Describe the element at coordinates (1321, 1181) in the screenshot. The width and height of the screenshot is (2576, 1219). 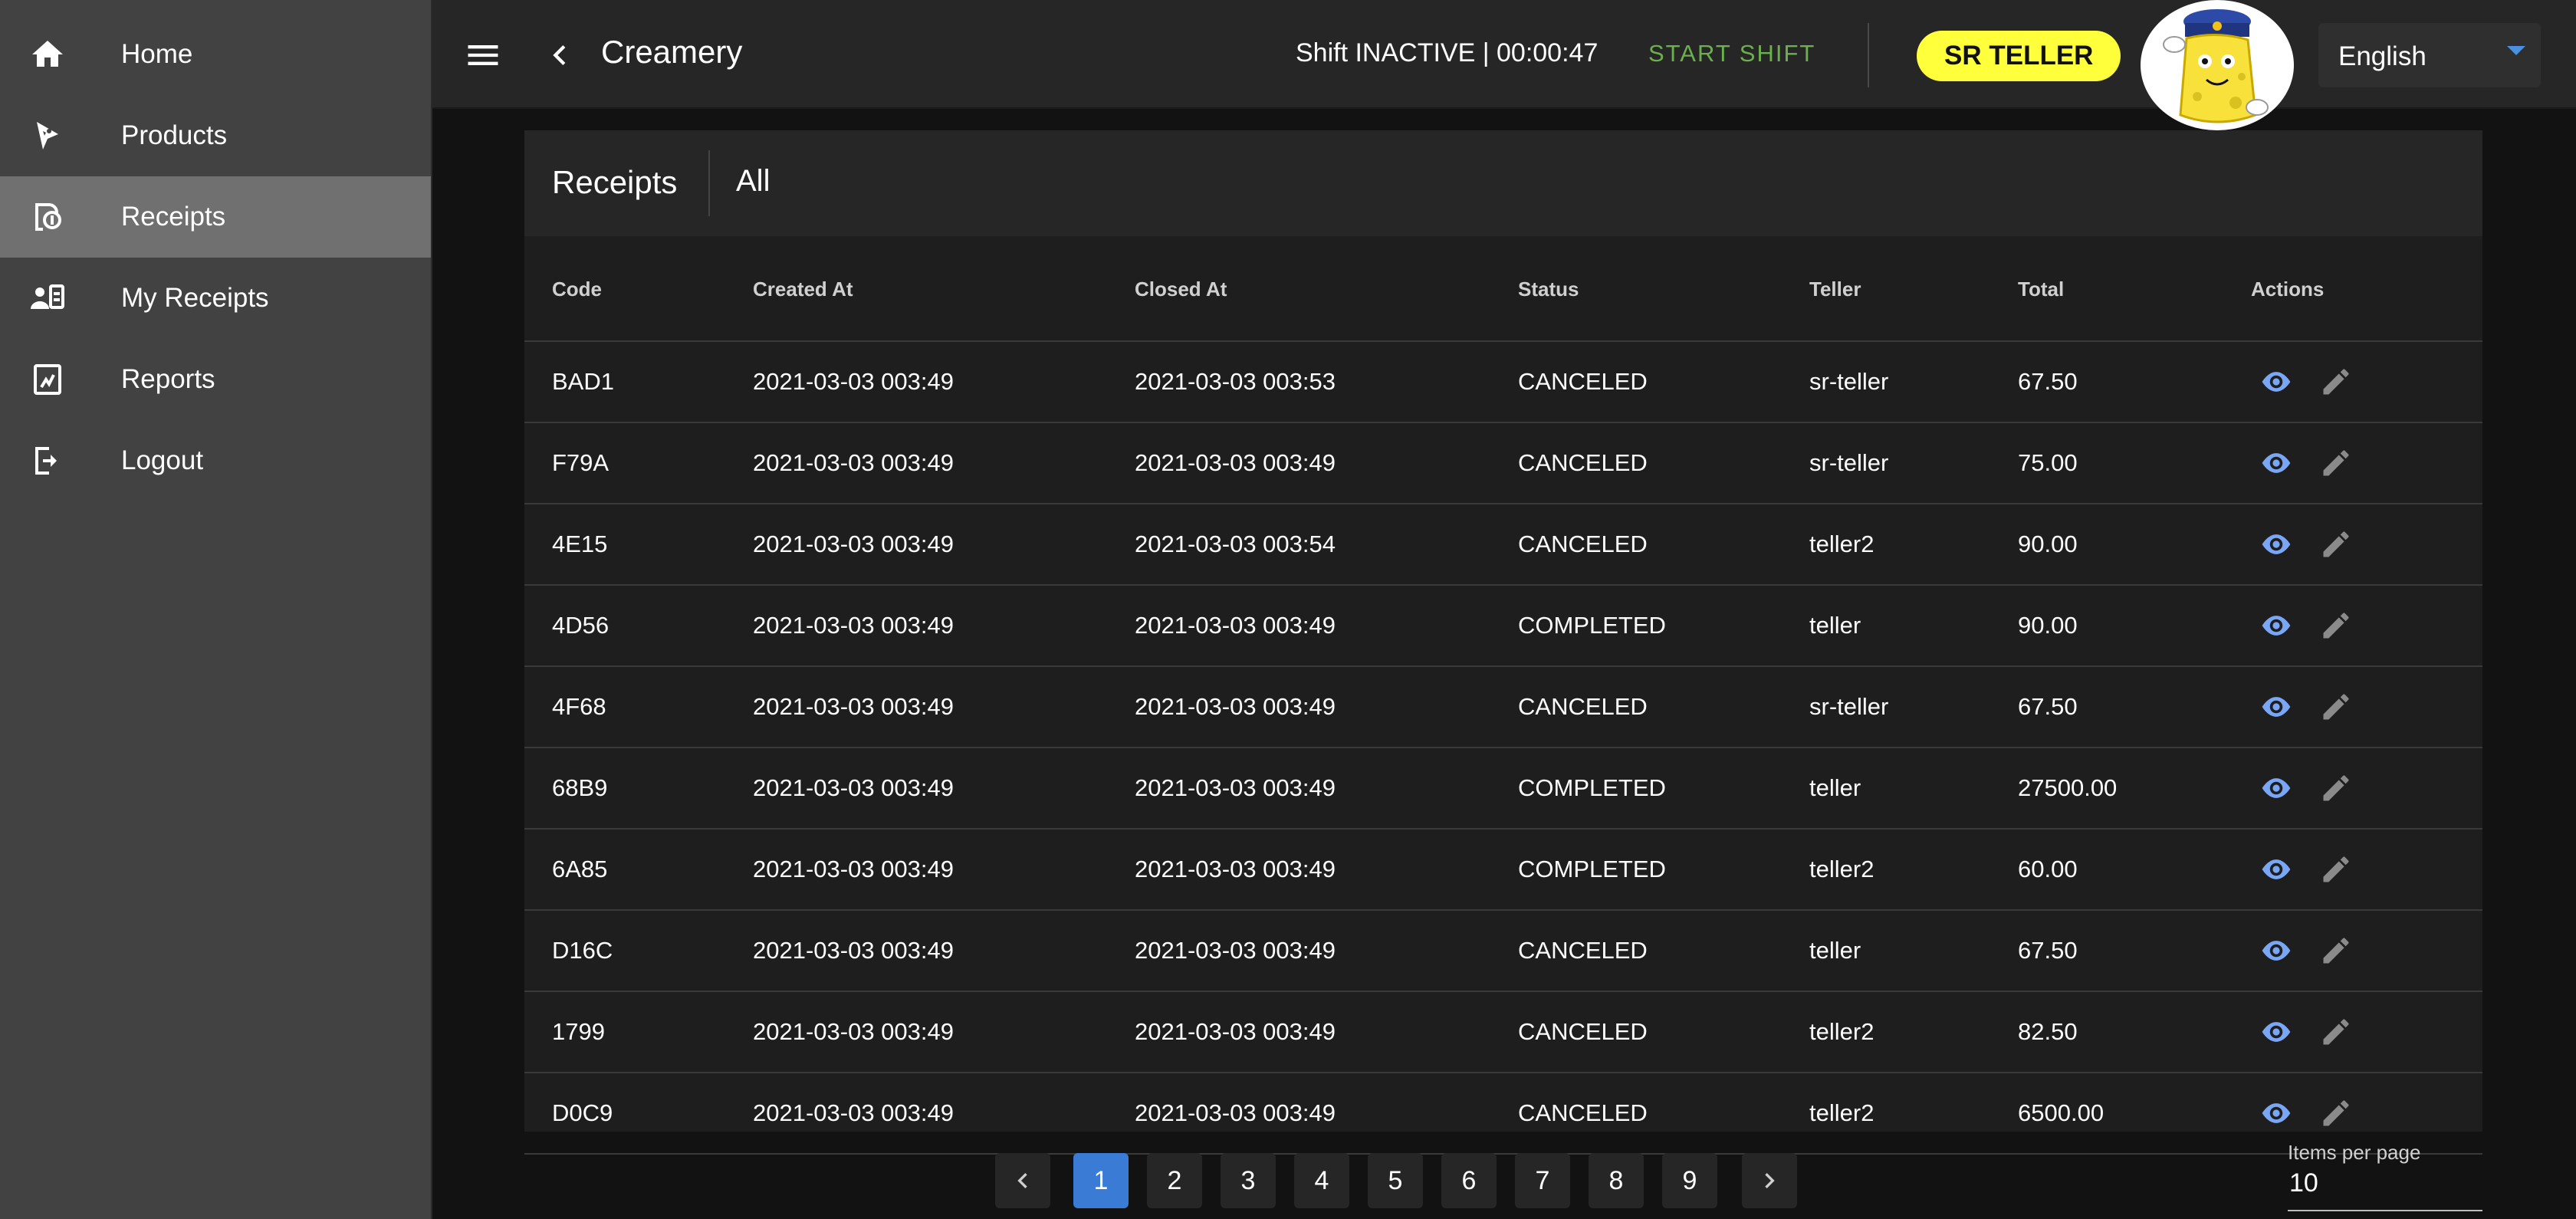
I see `page-button: 4` at that location.